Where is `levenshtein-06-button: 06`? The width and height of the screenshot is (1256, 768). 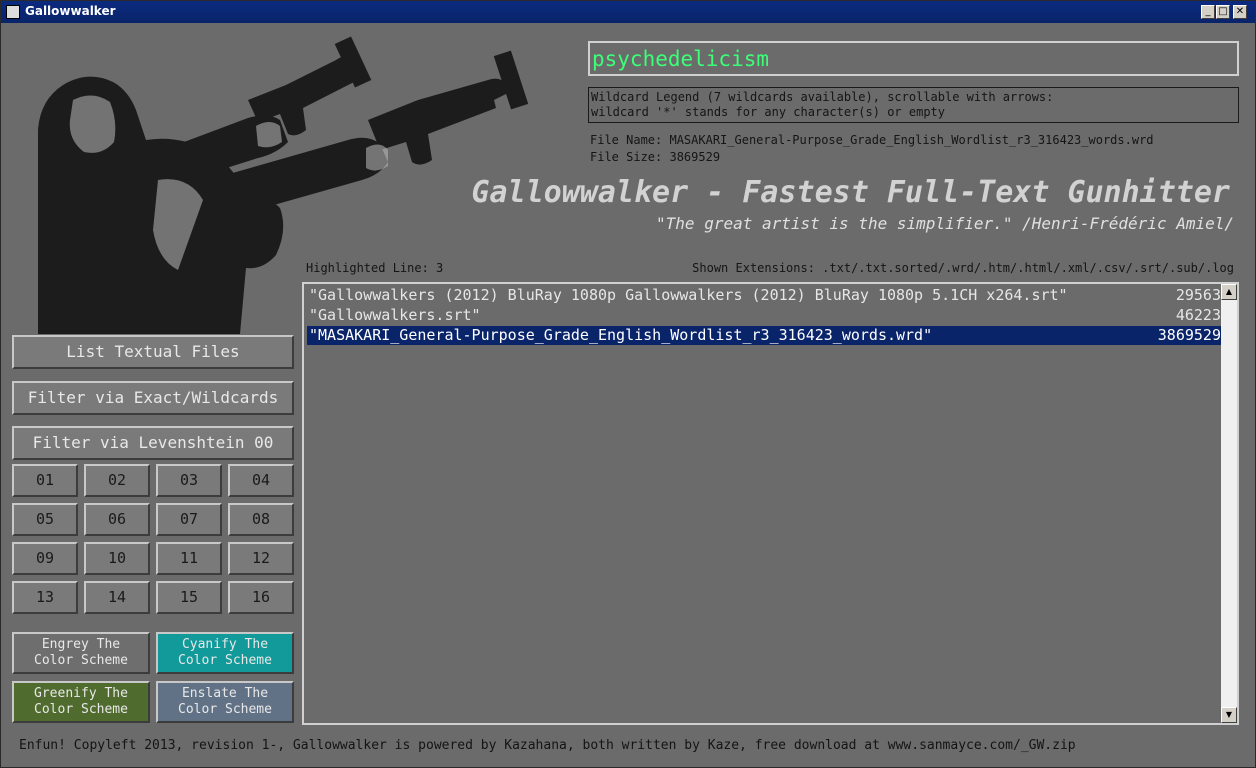
levenshtein-06-button: 06 is located at coordinates (117, 519).